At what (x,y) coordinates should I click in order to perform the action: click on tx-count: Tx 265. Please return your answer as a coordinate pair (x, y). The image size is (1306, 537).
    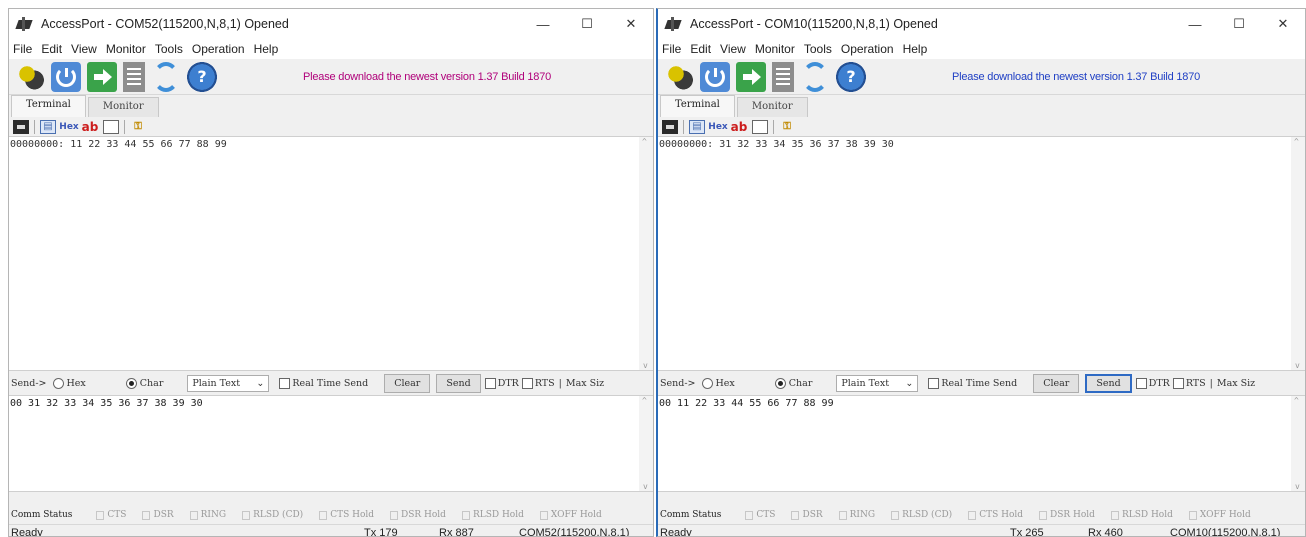
    Looking at the image, I should click on (1027, 532).